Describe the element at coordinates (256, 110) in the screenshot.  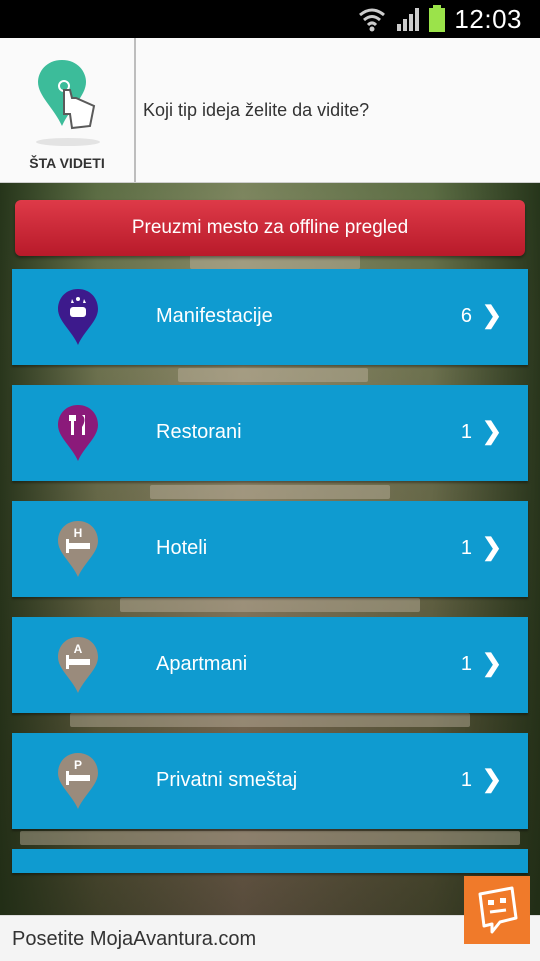
I see `page-prompt: Koji tip ideja želite da vidite?` at that location.